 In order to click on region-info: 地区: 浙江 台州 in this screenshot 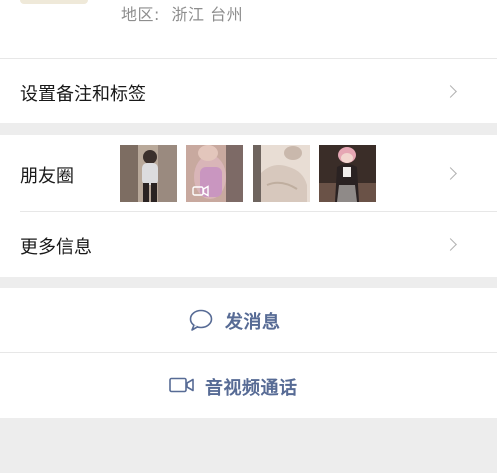, I will do `click(182, 13)`.